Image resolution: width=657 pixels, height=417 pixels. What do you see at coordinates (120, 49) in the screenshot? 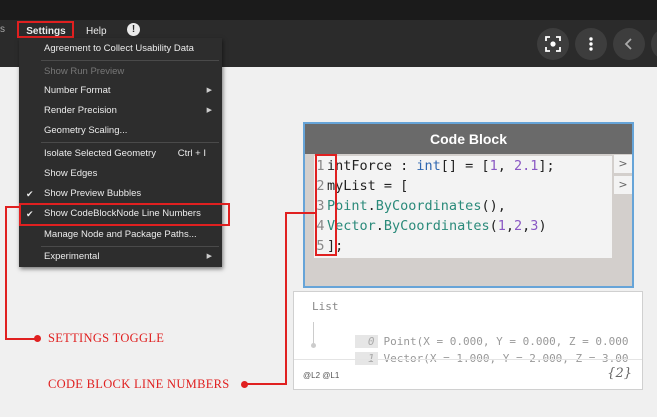
I see `menu-item-usability-agreement: Agreement to Collect Usability Data` at bounding box center [120, 49].